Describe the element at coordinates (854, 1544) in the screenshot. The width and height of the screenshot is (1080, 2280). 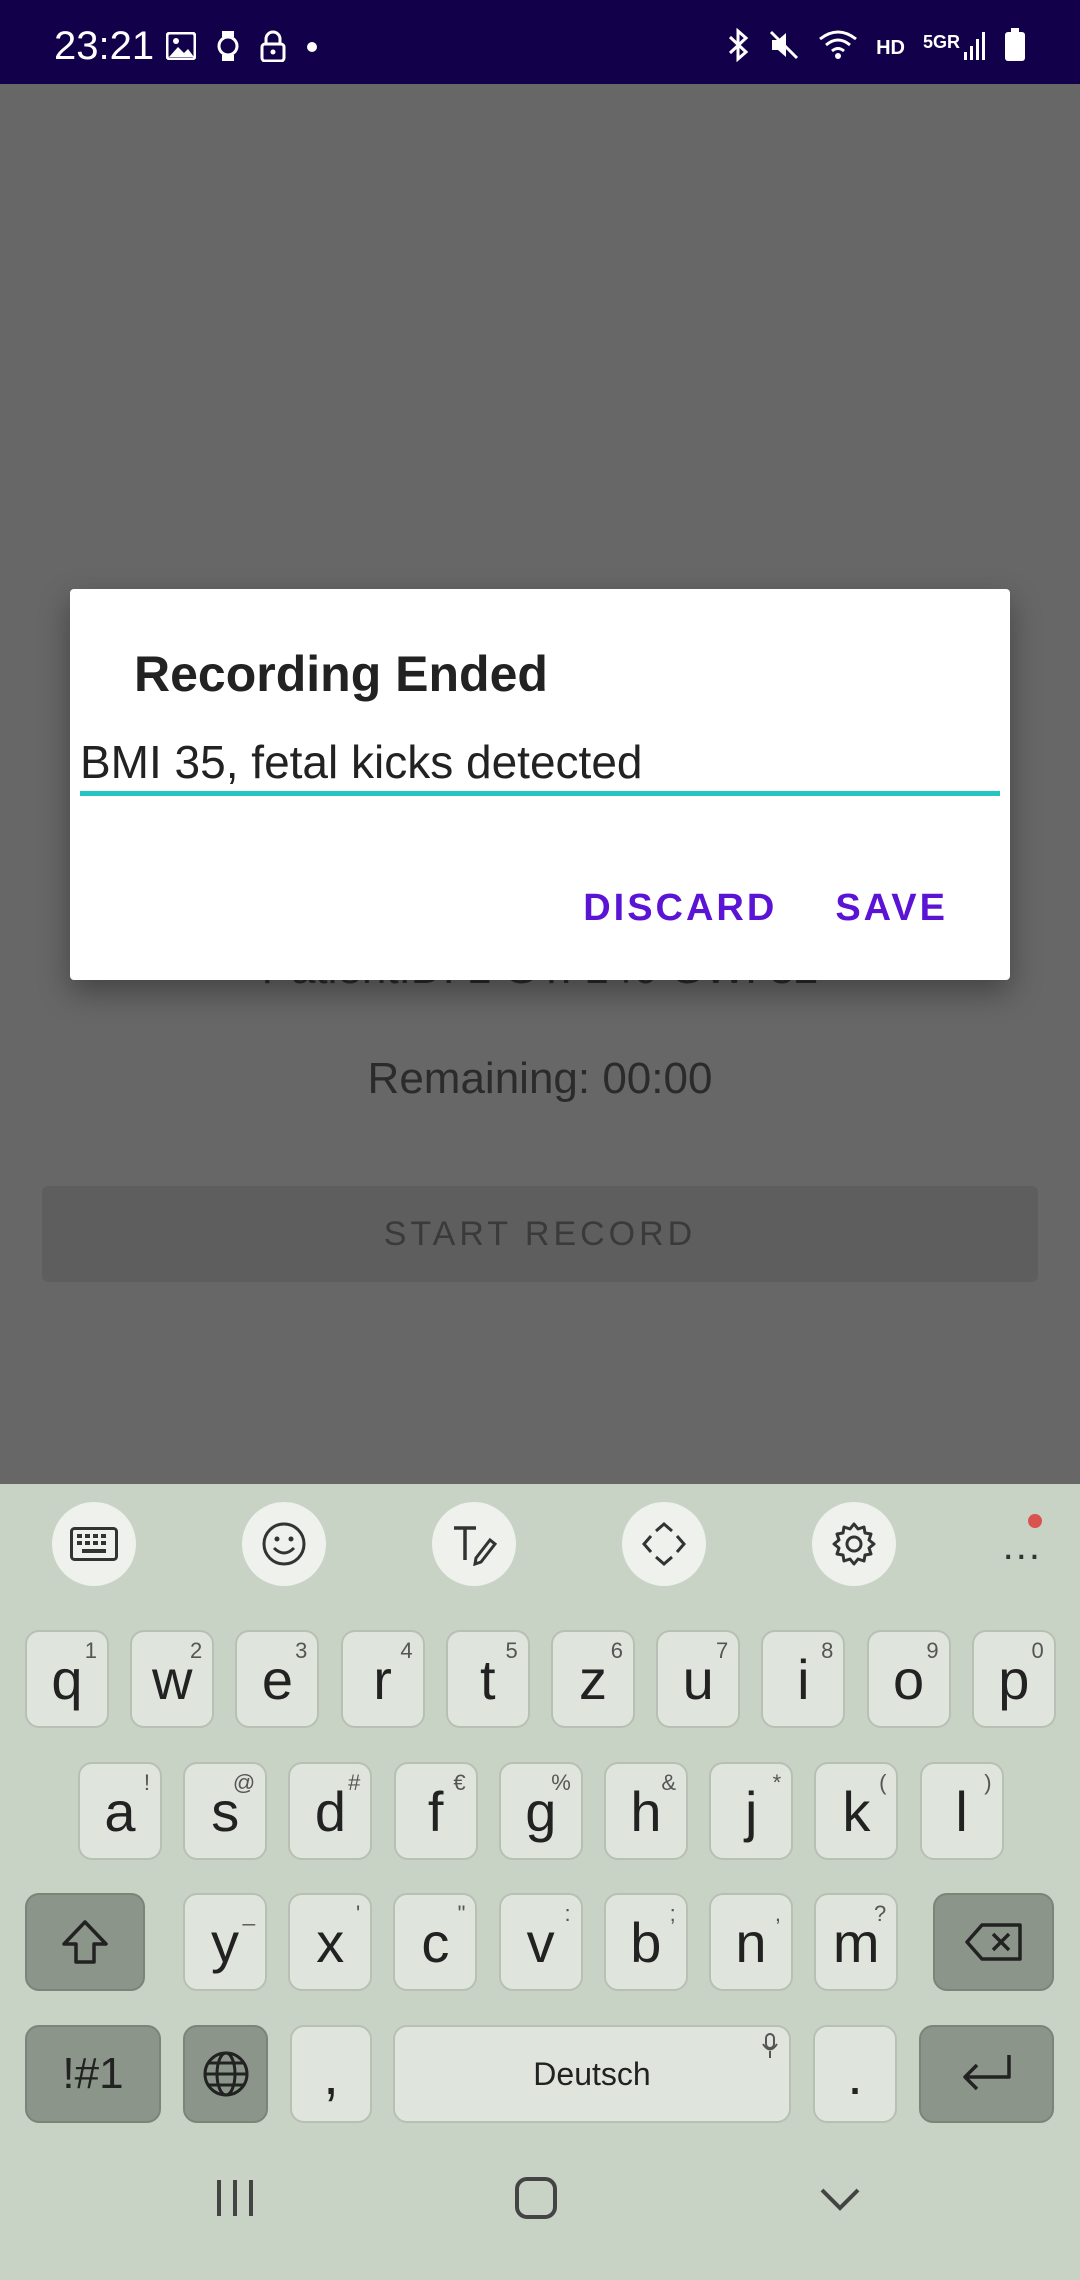
I see `settings-icon` at that location.